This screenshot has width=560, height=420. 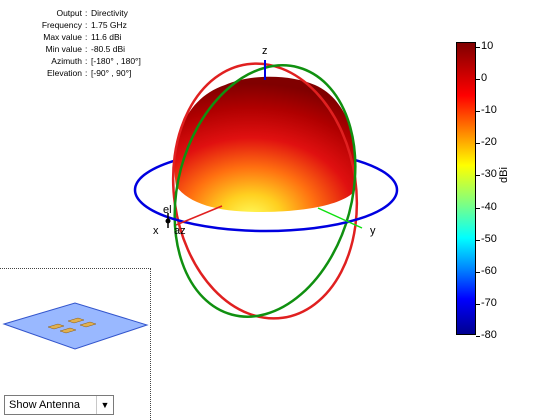 I want to click on ground-plane, so click(x=75, y=326).